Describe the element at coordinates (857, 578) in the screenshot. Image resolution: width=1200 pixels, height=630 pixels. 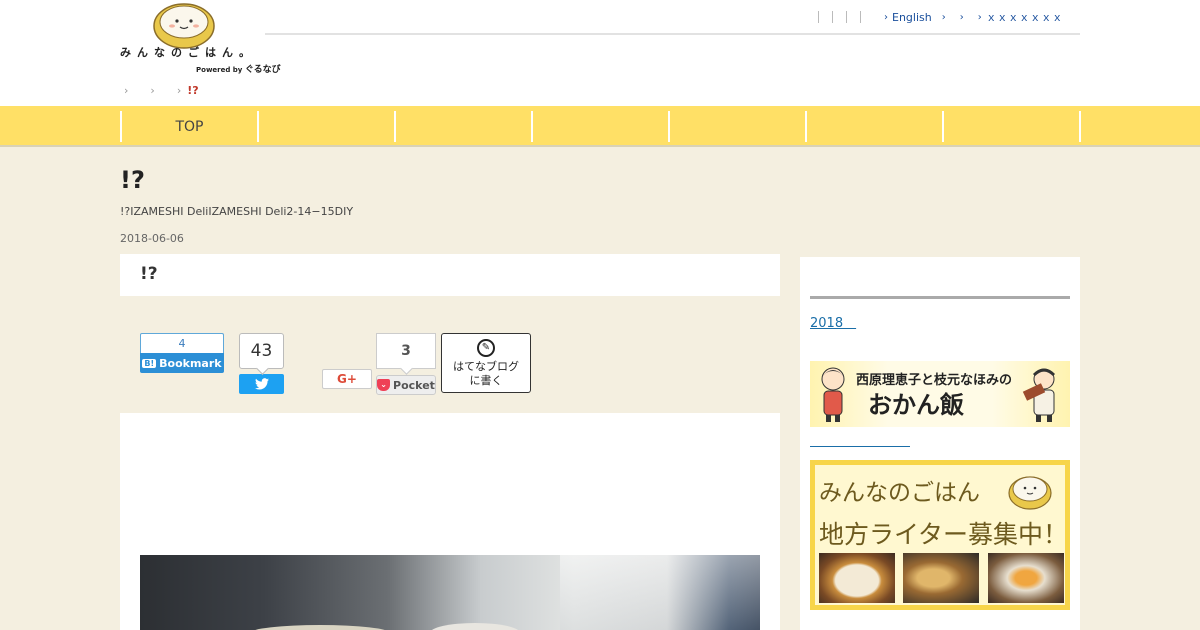
I see `ramen-photo` at that location.